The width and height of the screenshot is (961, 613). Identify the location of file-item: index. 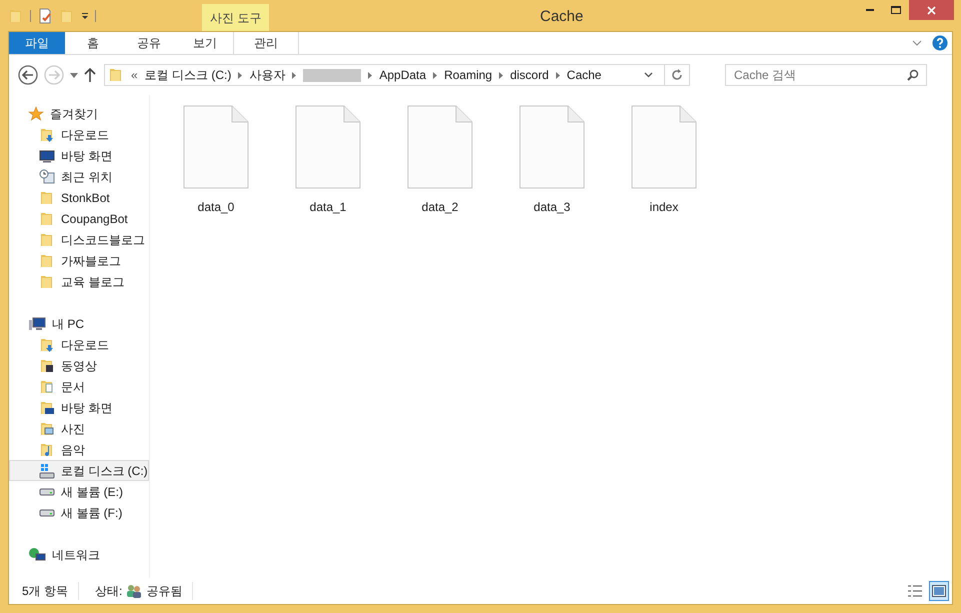
(664, 160).